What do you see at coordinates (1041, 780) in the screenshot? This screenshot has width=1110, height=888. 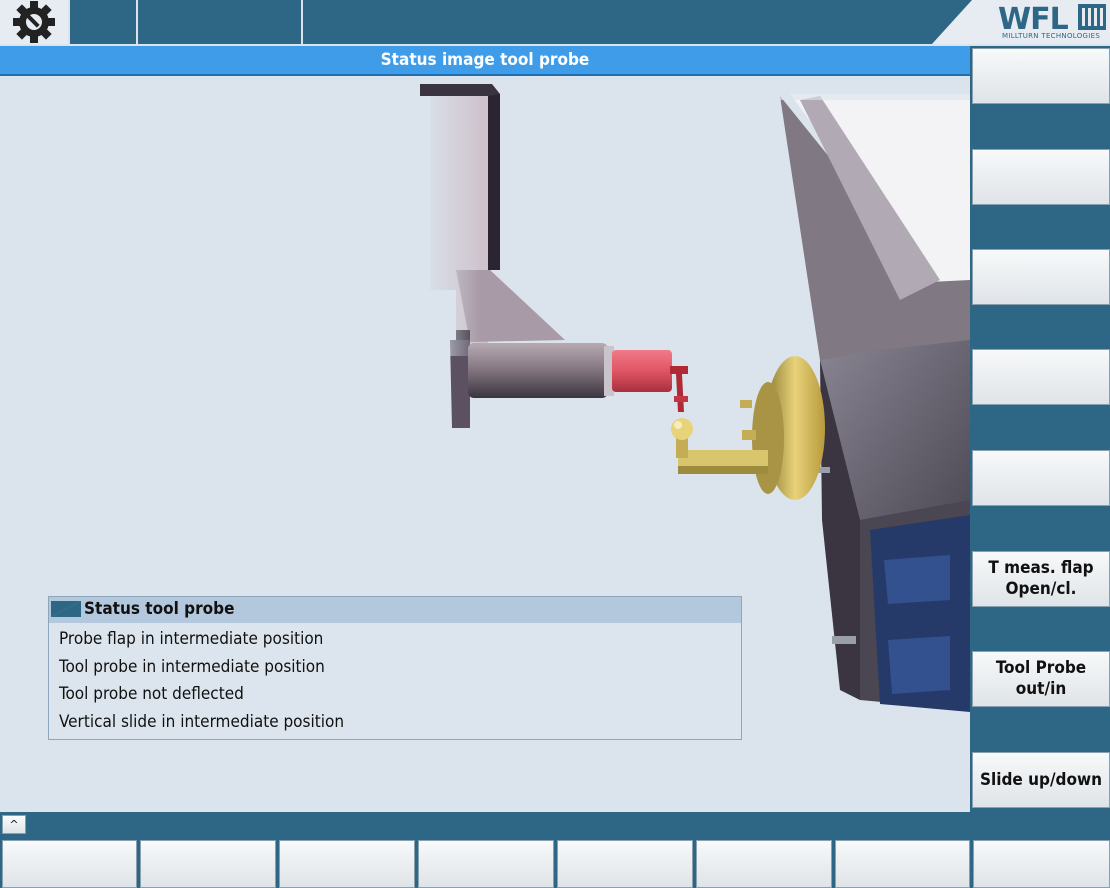 I see `slide-up-down-button: Slide up/down` at bounding box center [1041, 780].